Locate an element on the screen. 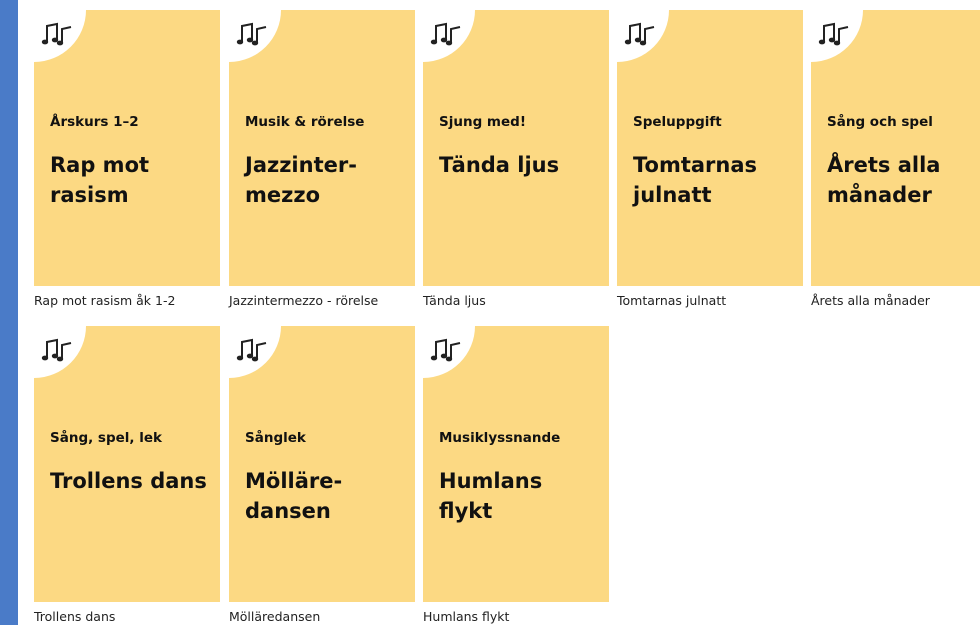 This screenshot has width=980, height=625. card-category: Sånglek is located at coordinates (275, 438).